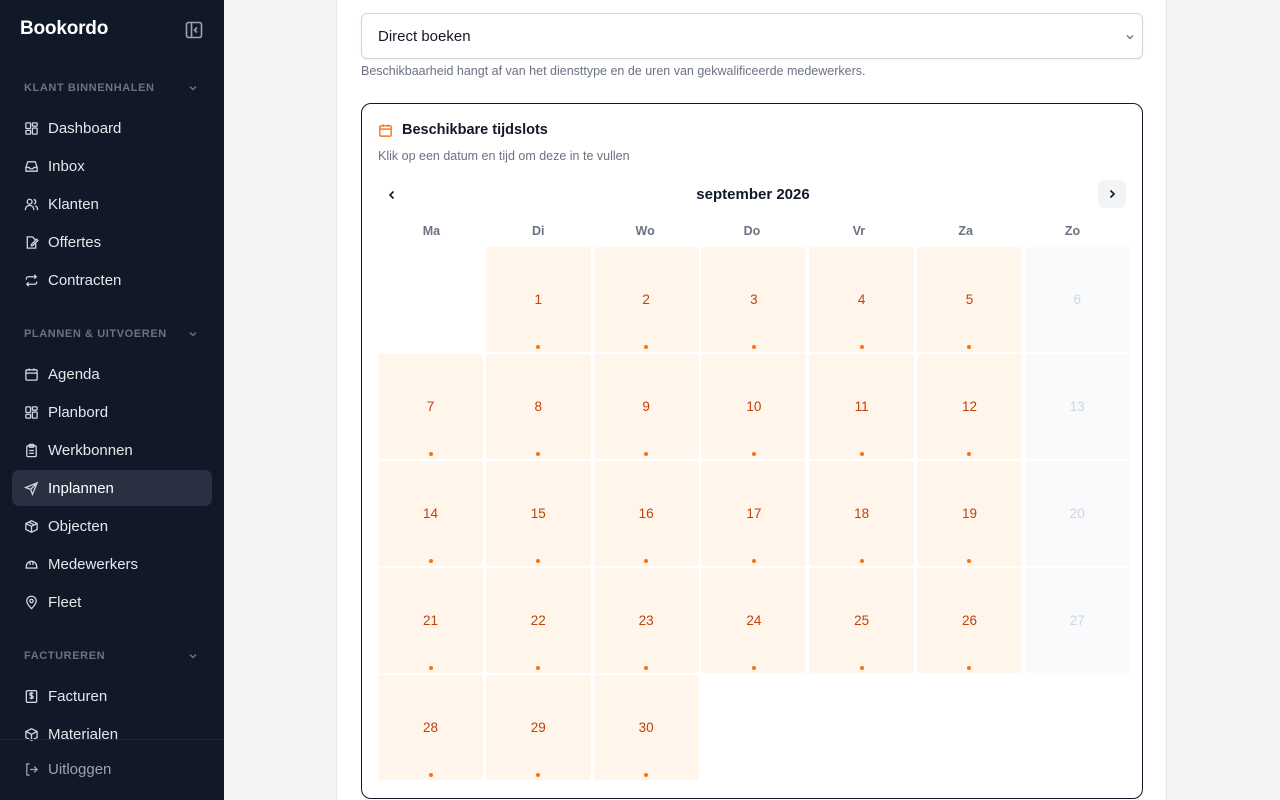 The image size is (1280, 800). Describe the element at coordinates (1112, 194) in the screenshot. I see `next-month-button` at that location.